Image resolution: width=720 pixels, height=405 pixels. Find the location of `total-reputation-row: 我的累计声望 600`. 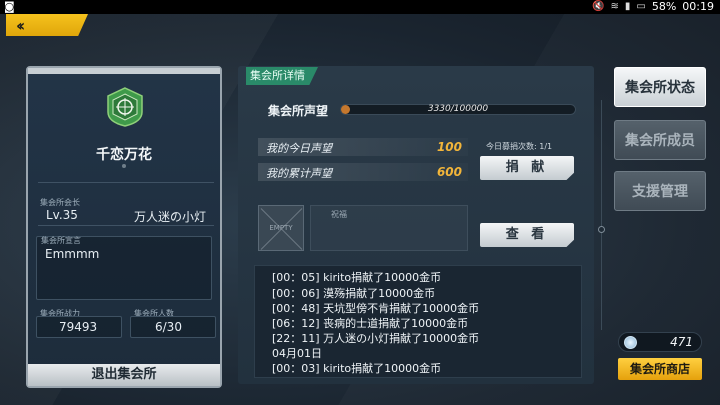

total-reputation-row: 我的累计声望 600 is located at coordinates (363, 172).